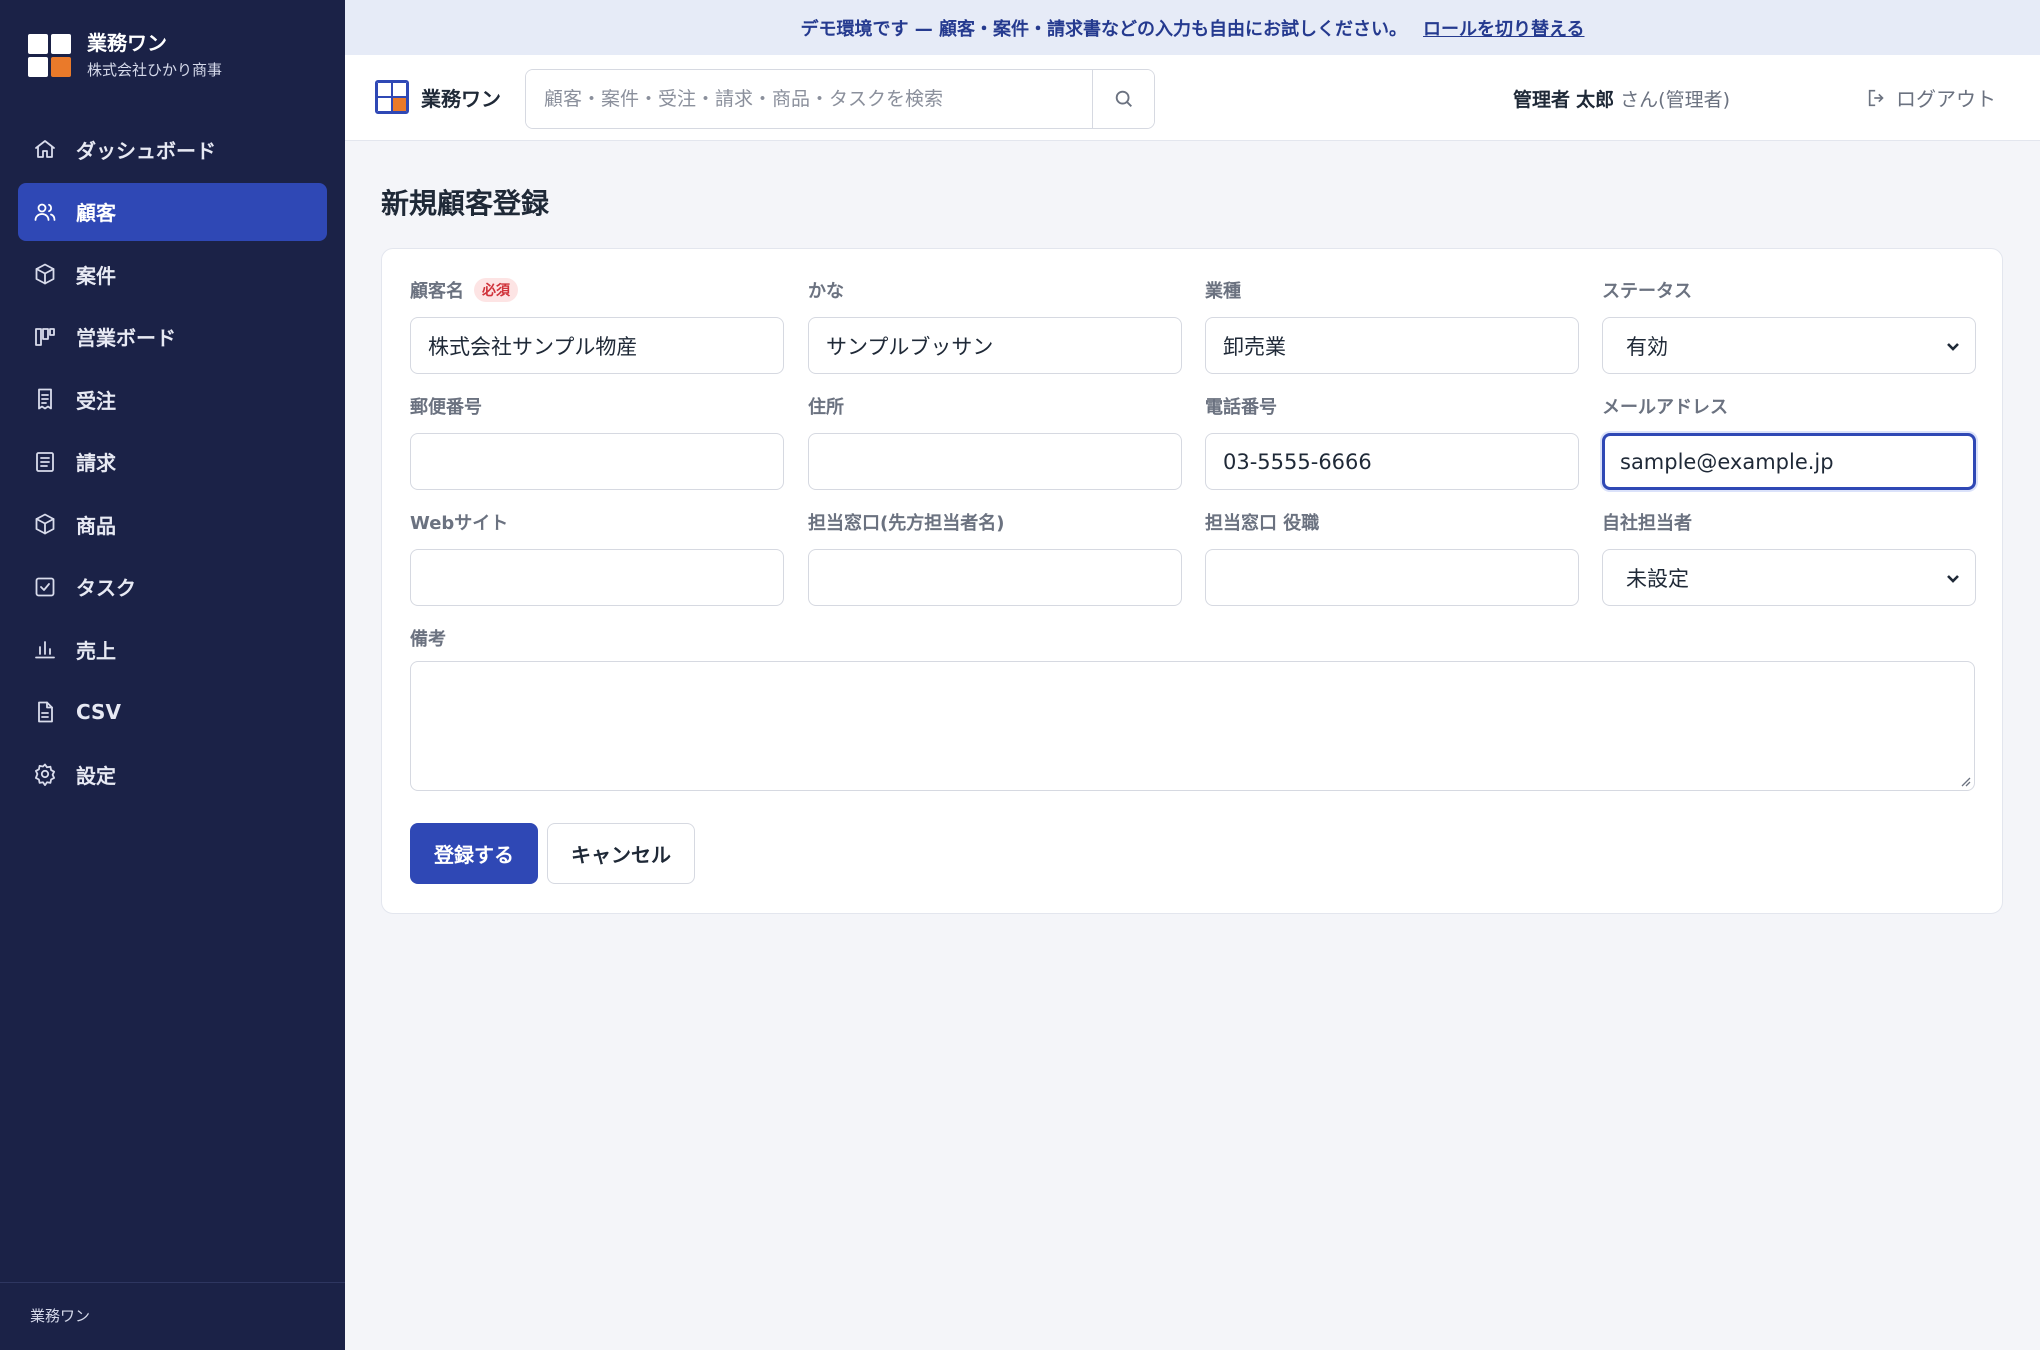 The height and width of the screenshot is (1350, 2040). I want to click on field-notes: 備考, so click(597, 638).